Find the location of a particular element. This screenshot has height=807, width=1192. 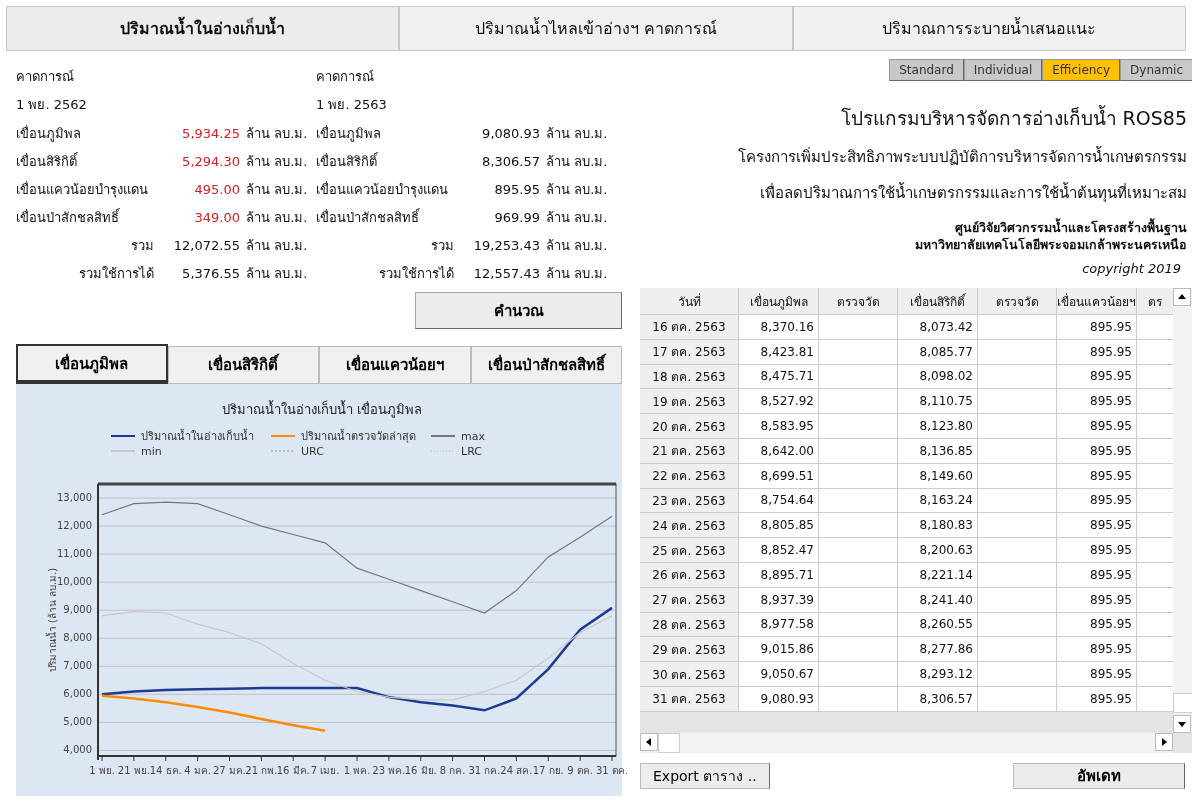

scroll-right-icon is located at coordinates (1164, 742).